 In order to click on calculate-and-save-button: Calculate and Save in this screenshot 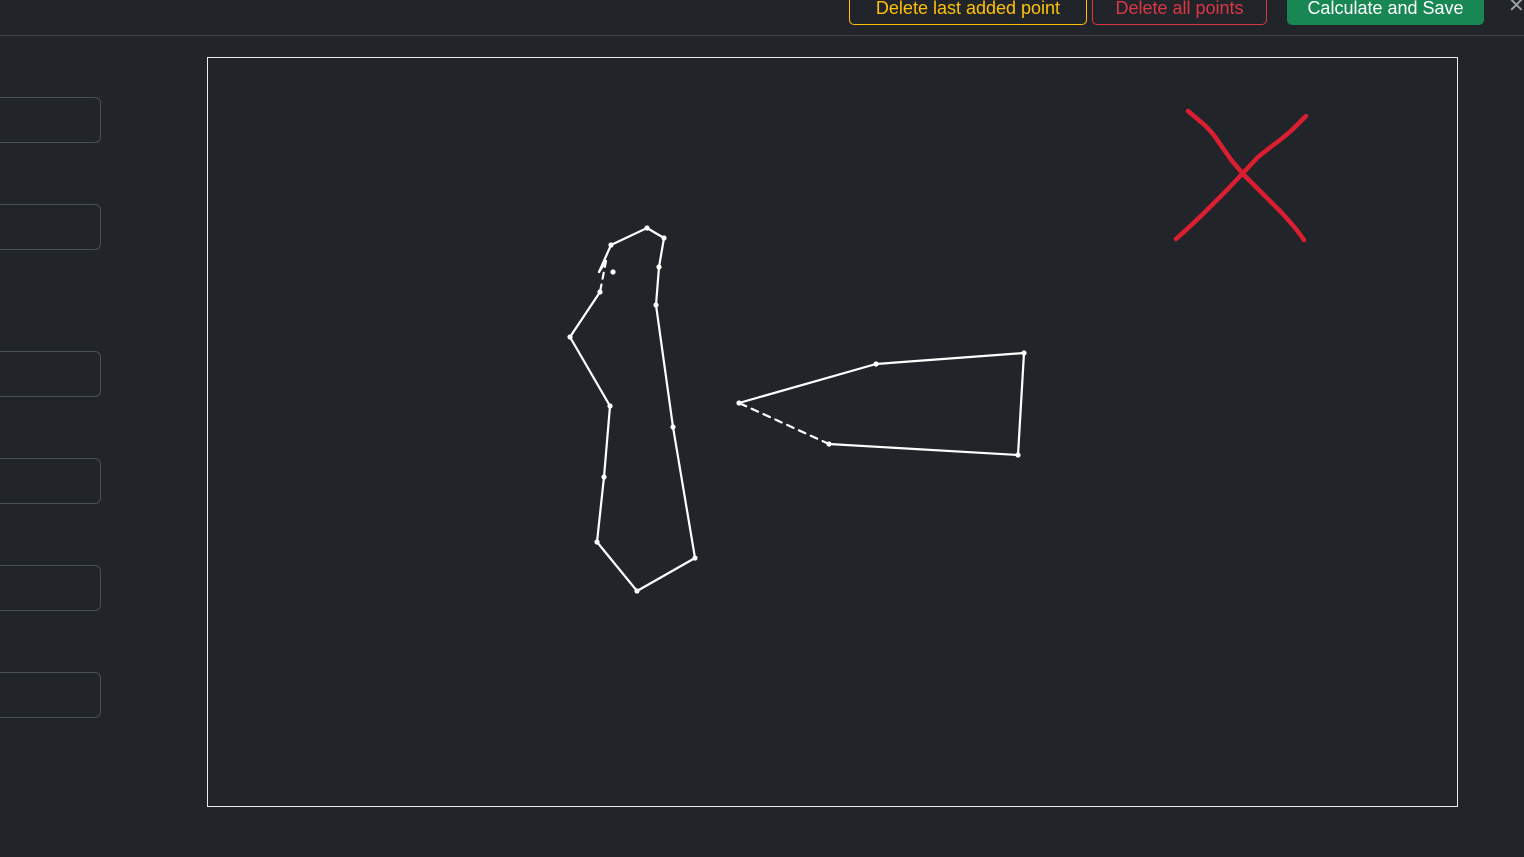, I will do `click(1385, 12)`.